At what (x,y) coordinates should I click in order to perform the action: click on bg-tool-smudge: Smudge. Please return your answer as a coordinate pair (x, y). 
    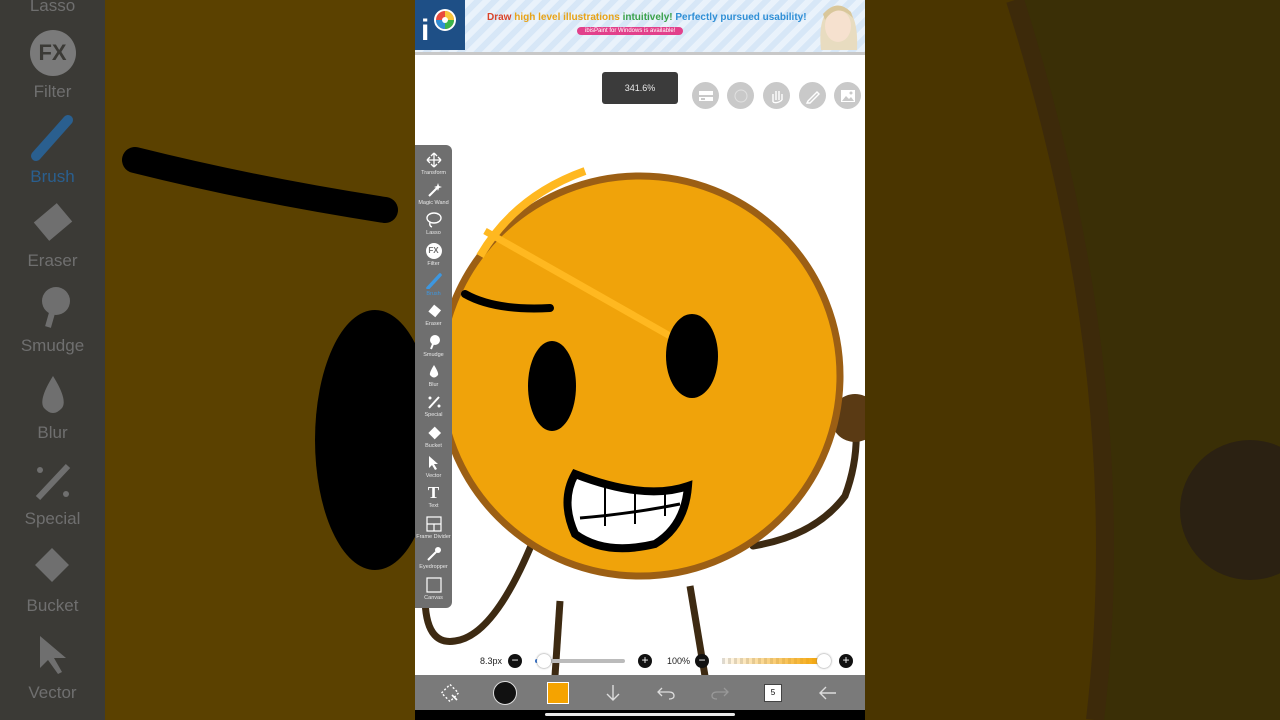
    Looking at the image, I should click on (52, 320).